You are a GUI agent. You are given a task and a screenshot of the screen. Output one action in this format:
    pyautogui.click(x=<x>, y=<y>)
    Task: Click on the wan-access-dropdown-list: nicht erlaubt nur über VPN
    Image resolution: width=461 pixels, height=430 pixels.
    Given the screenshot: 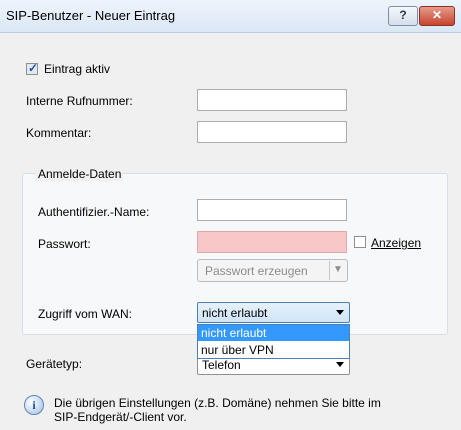 What is the action you would take?
    pyautogui.click(x=273, y=341)
    